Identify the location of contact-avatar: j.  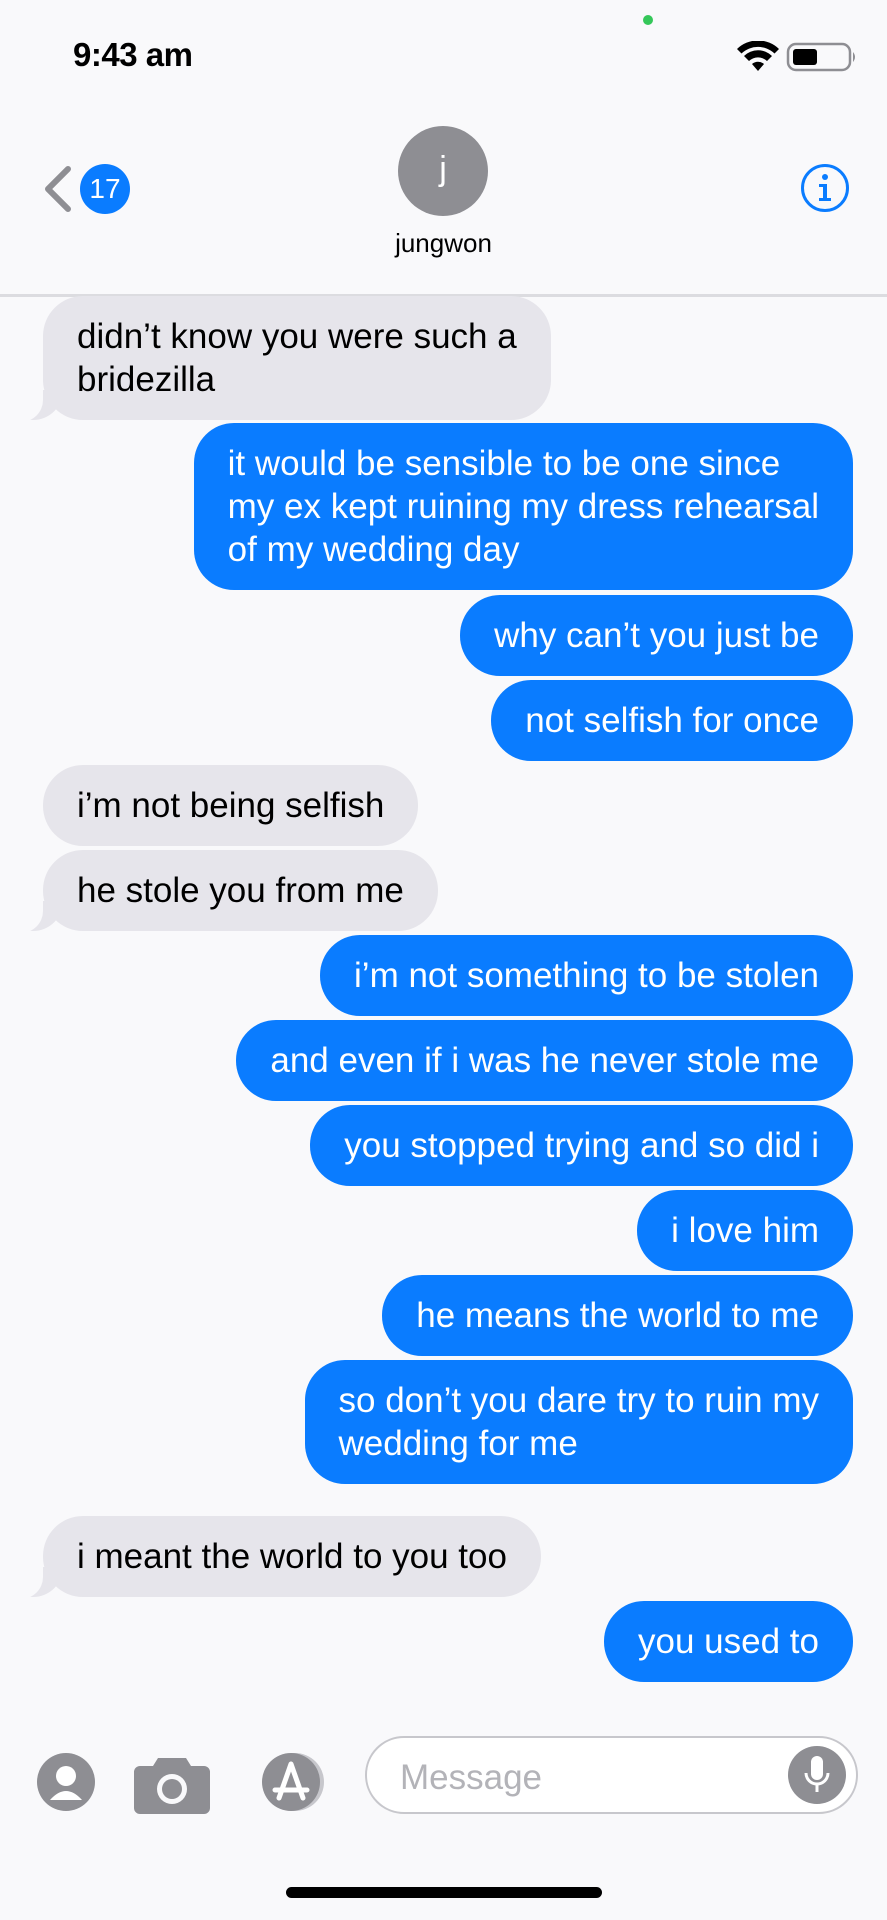
(443, 171).